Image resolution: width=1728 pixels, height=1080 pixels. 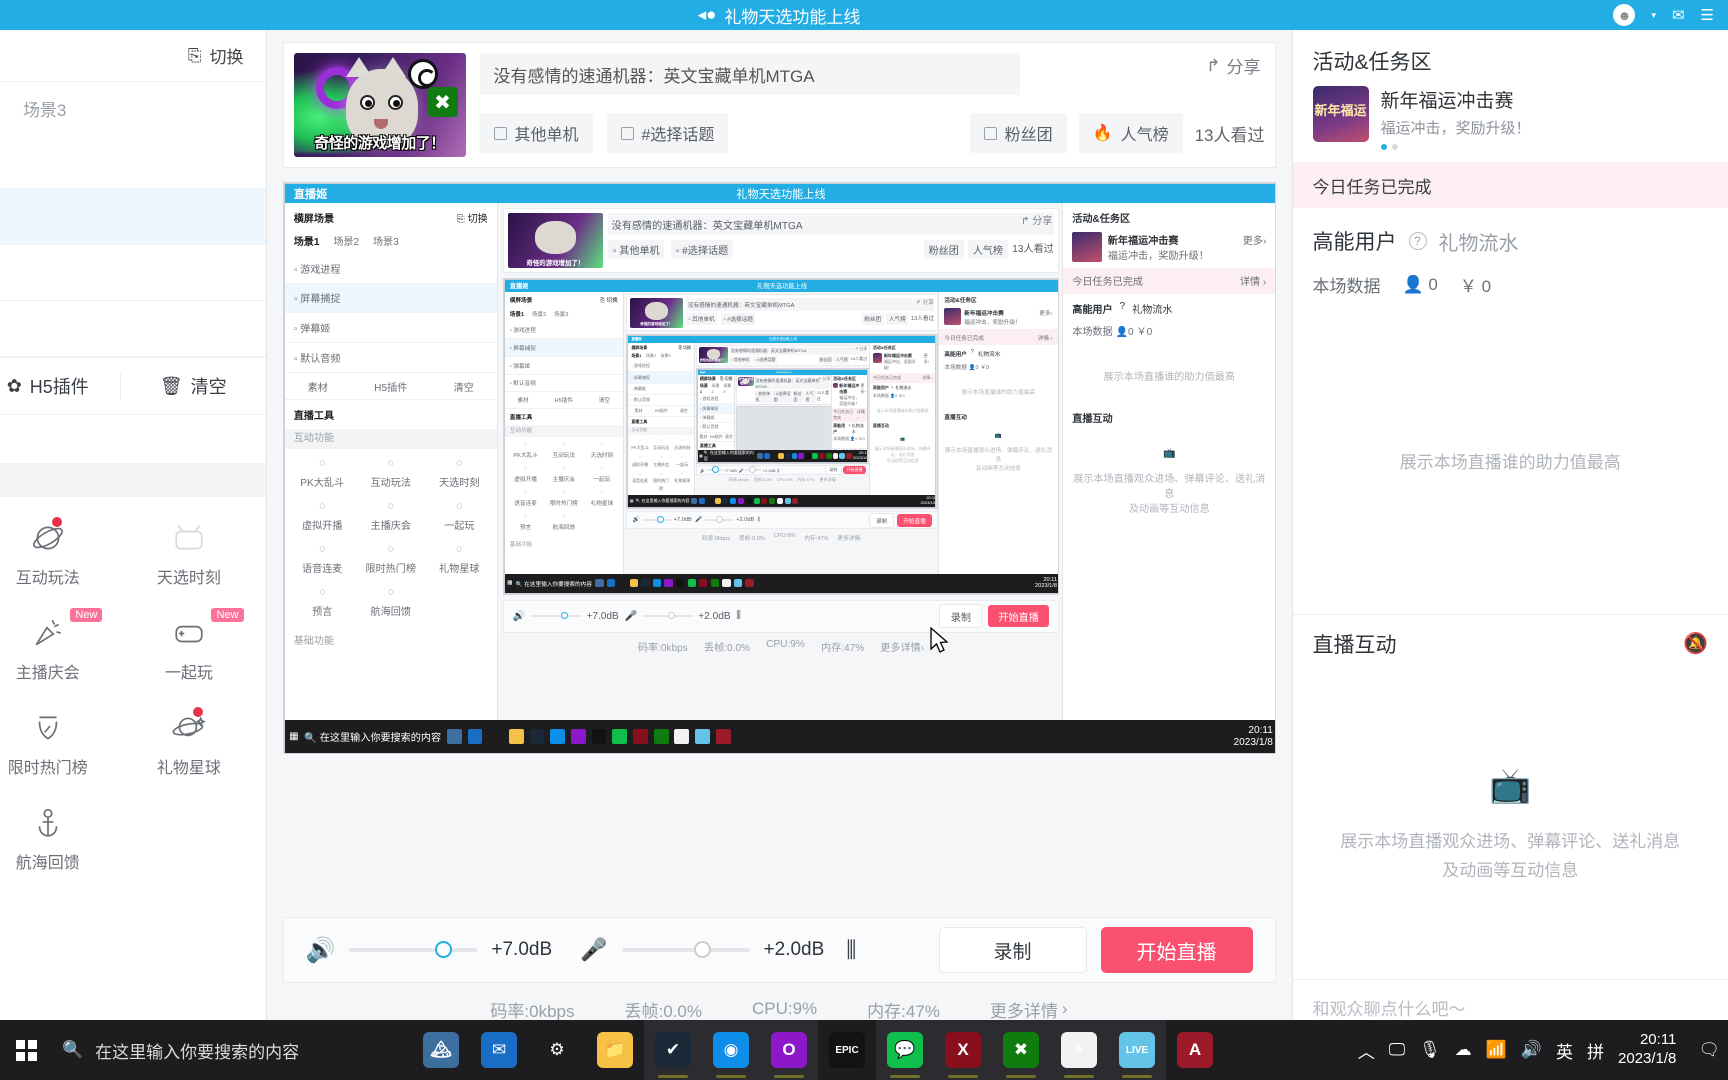 I want to click on avatar: ☻, so click(x=1624, y=15).